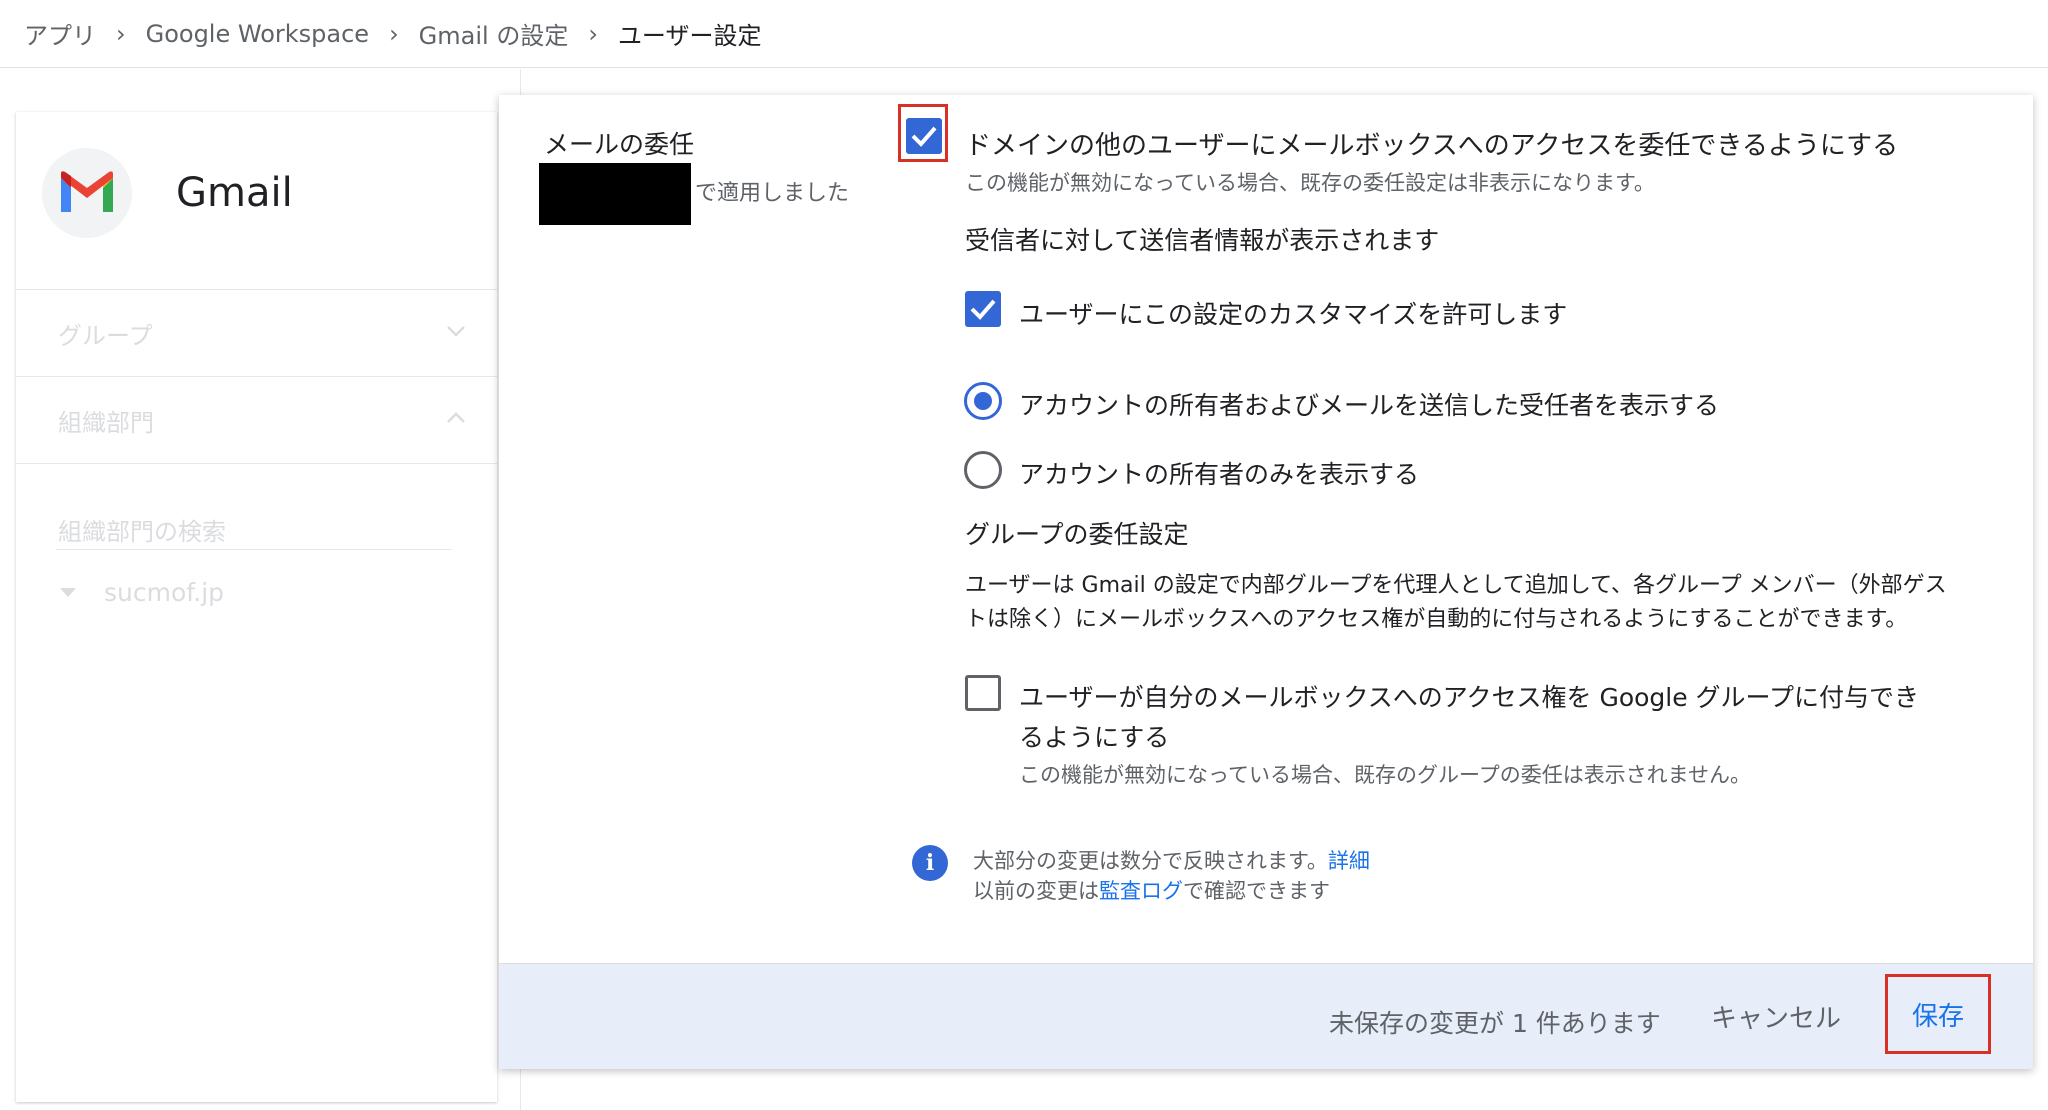 This screenshot has height=1110, width=2048. What do you see at coordinates (615, 194) in the screenshot?
I see `redacted-org-name` at bounding box center [615, 194].